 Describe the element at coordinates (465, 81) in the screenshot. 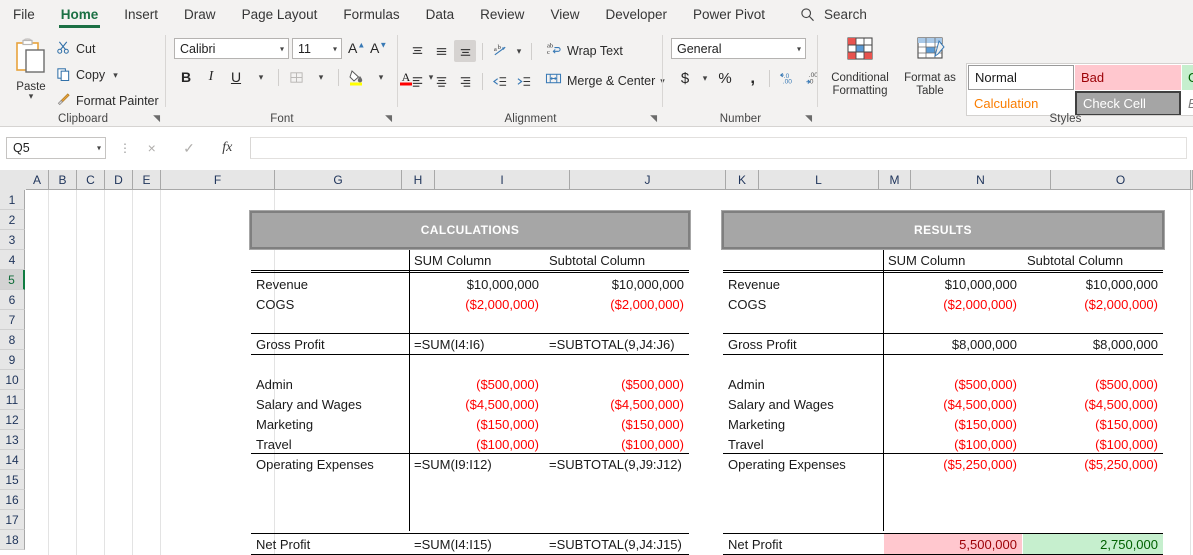

I see `align-right-button` at that location.